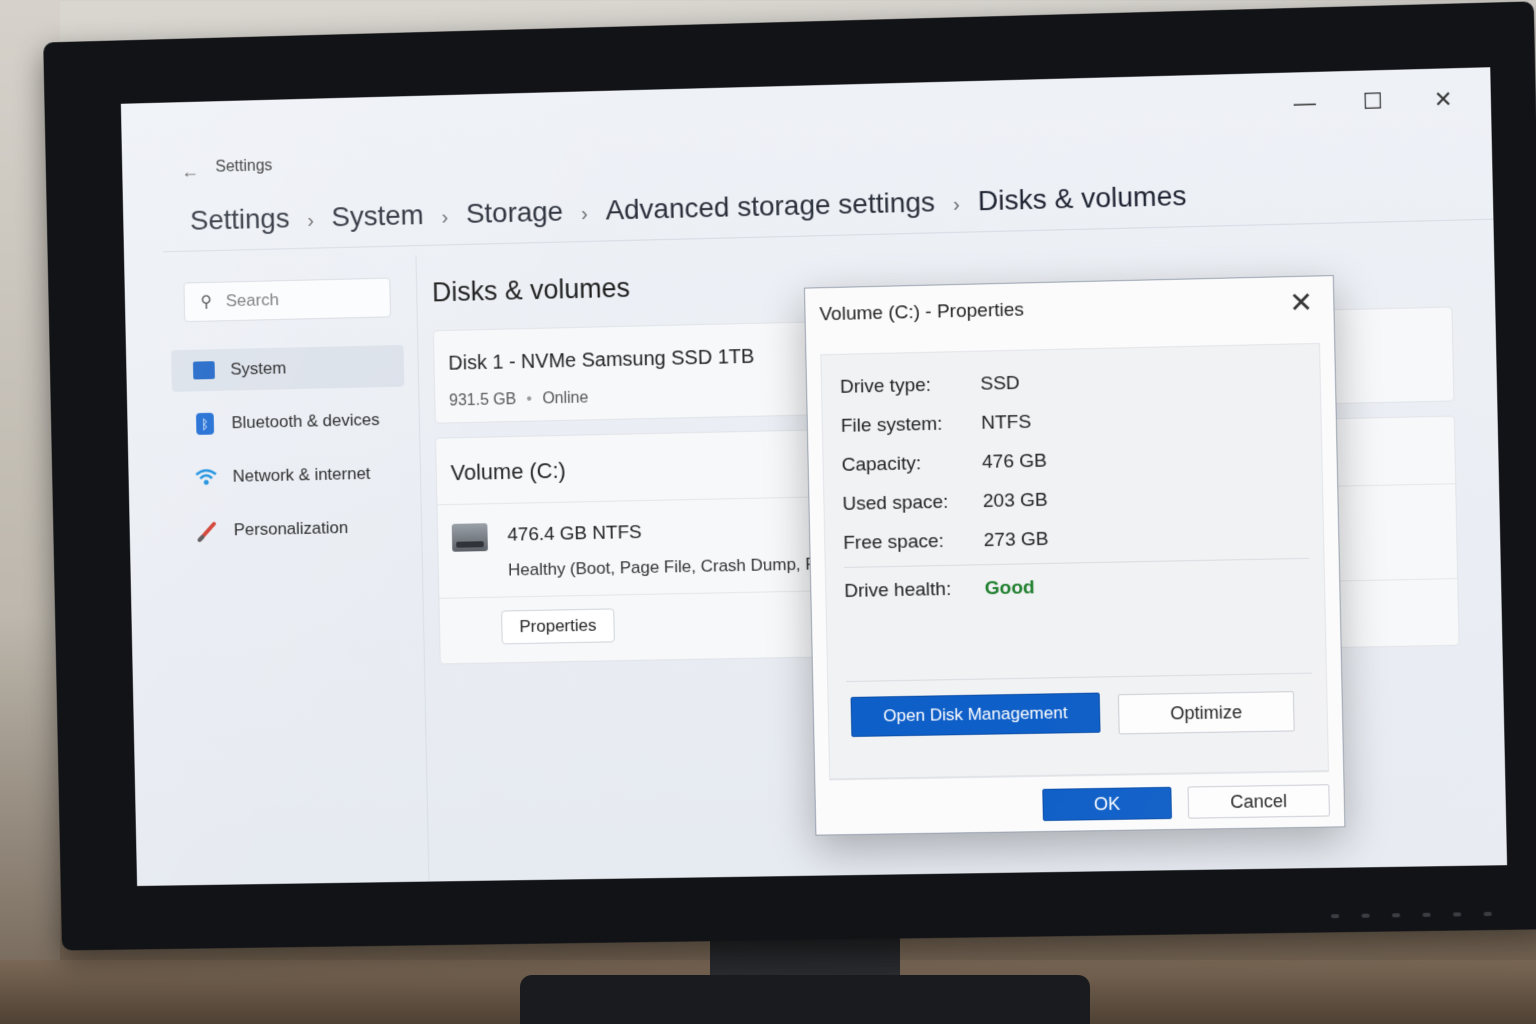 This screenshot has height=1024, width=1536. What do you see at coordinates (205, 423) in the screenshot?
I see `bluetooth-icon: ᛒ` at bounding box center [205, 423].